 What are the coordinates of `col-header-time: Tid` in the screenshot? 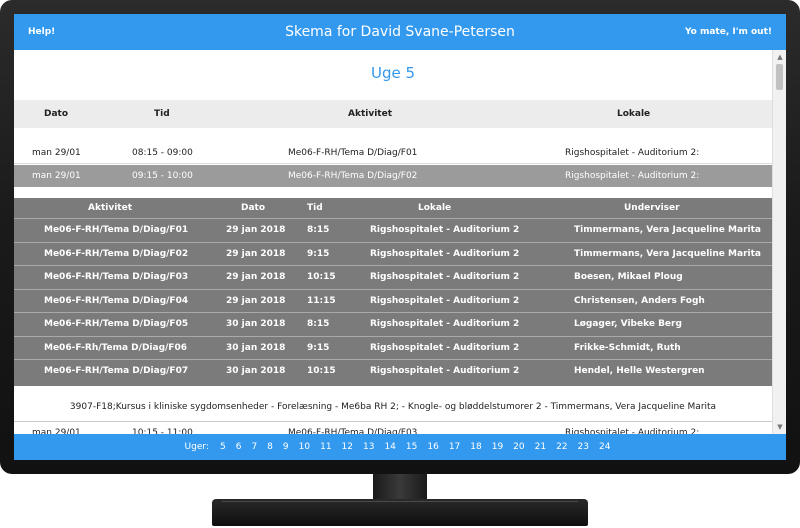 It's located at (162, 114).